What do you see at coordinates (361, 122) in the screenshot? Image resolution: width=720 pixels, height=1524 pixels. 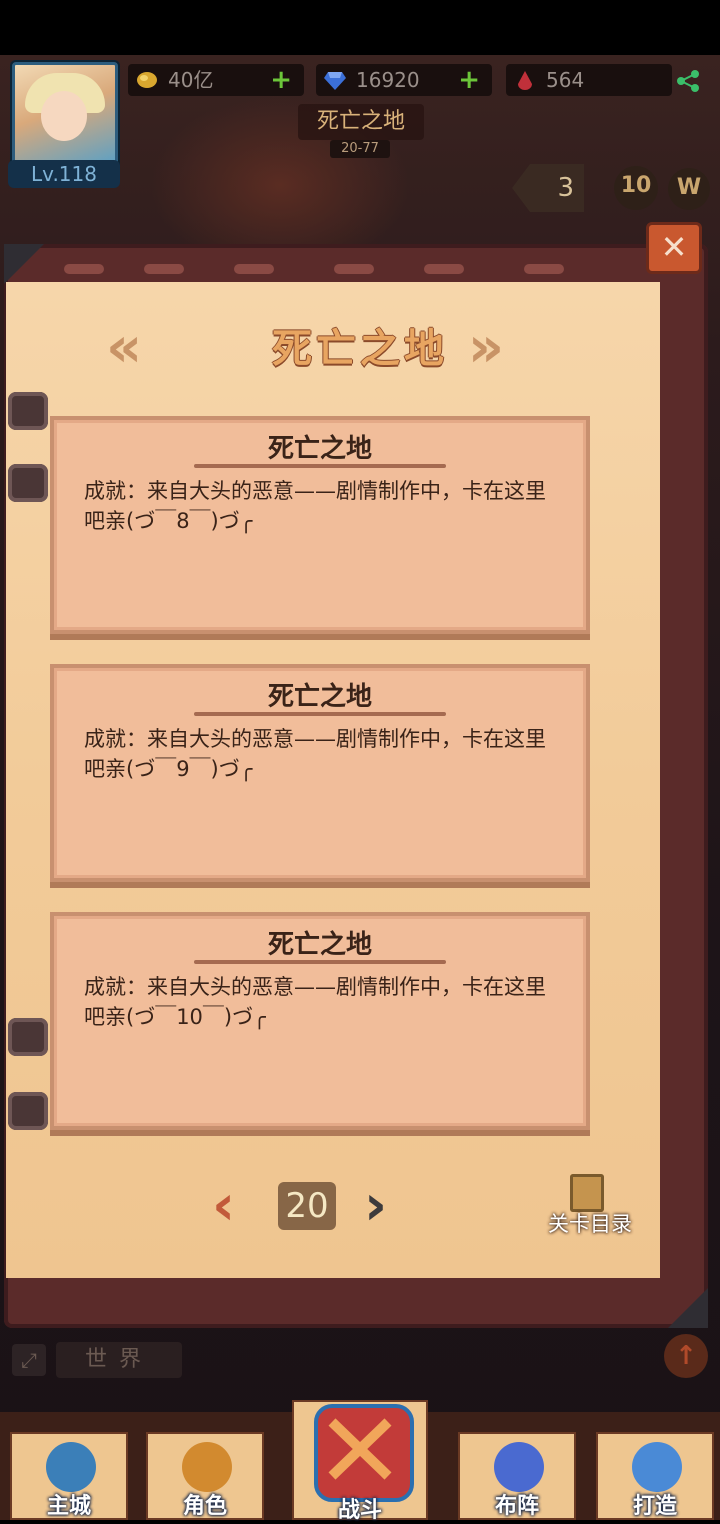 I see `stage-title: 死亡之地` at bounding box center [361, 122].